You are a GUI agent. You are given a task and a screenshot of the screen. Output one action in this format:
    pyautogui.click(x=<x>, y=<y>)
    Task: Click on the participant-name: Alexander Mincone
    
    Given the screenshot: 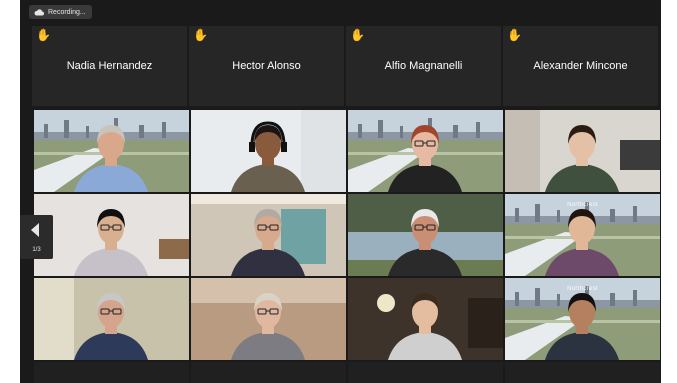 What is the action you would take?
    pyautogui.click(x=580, y=66)
    